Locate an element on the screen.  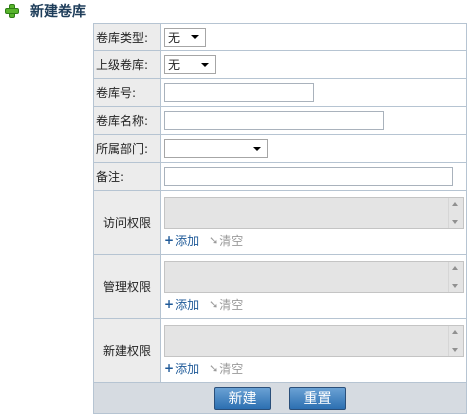
row-manage-permission: 管理权限 + 添加 ➘ 清空 is located at coordinates (280, 287).